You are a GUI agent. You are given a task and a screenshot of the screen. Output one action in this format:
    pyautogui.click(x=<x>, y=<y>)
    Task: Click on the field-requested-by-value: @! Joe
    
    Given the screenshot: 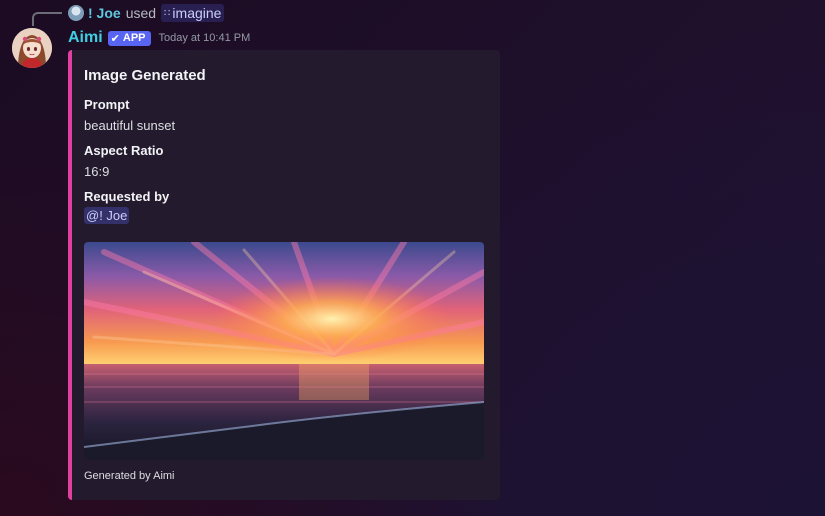 What is the action you would take?
    pyautogui.click(x=107, y=215)
    